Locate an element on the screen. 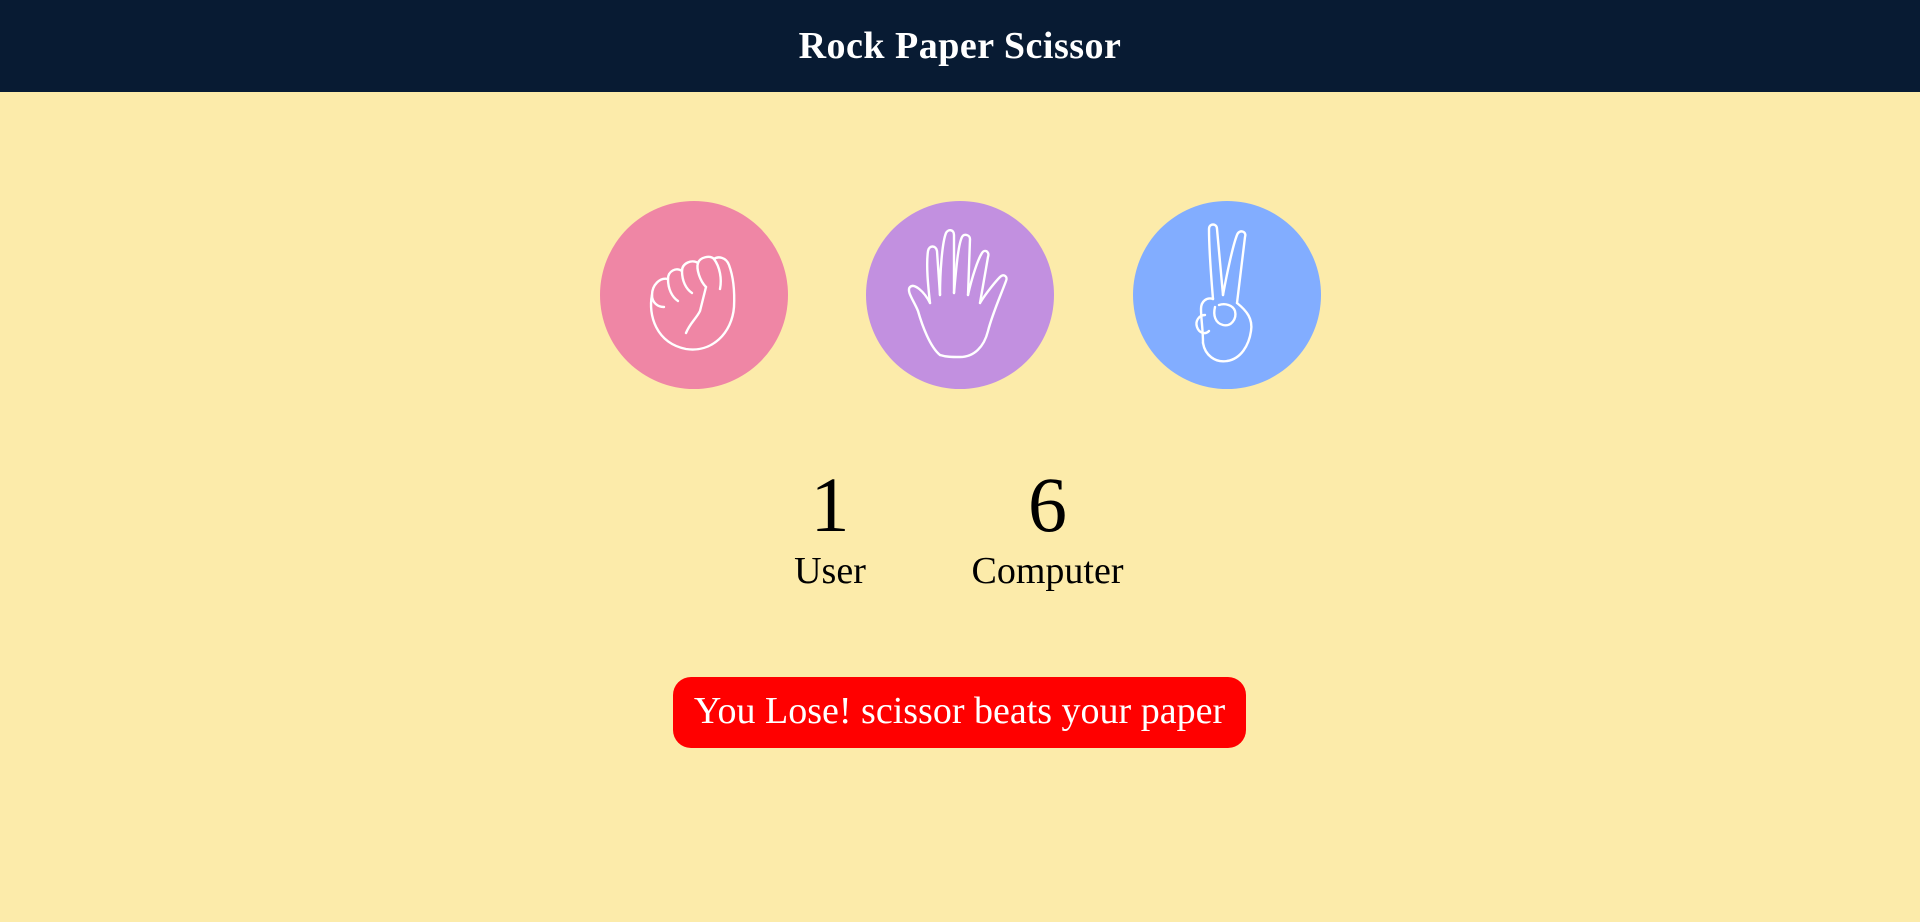 Image resolution: width=1920 pixels, height=922 pixels. user-score-label: User is located at coordinates (830, 571).